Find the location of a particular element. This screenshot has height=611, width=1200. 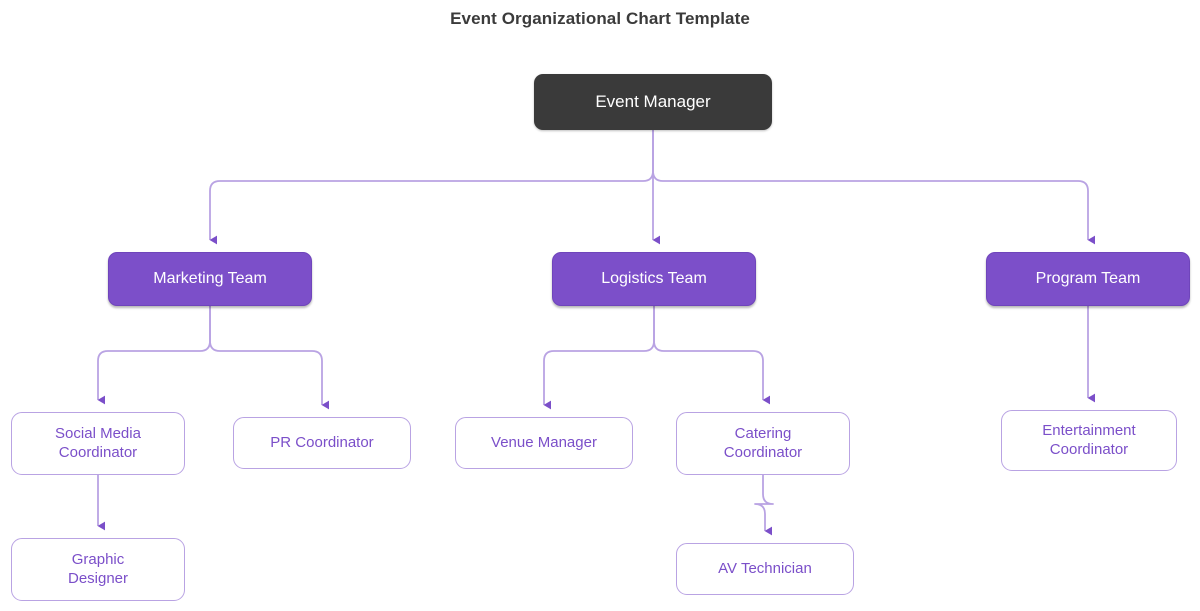

node-label: Entertainment Coordinator is located at coordinates (1089, 440).